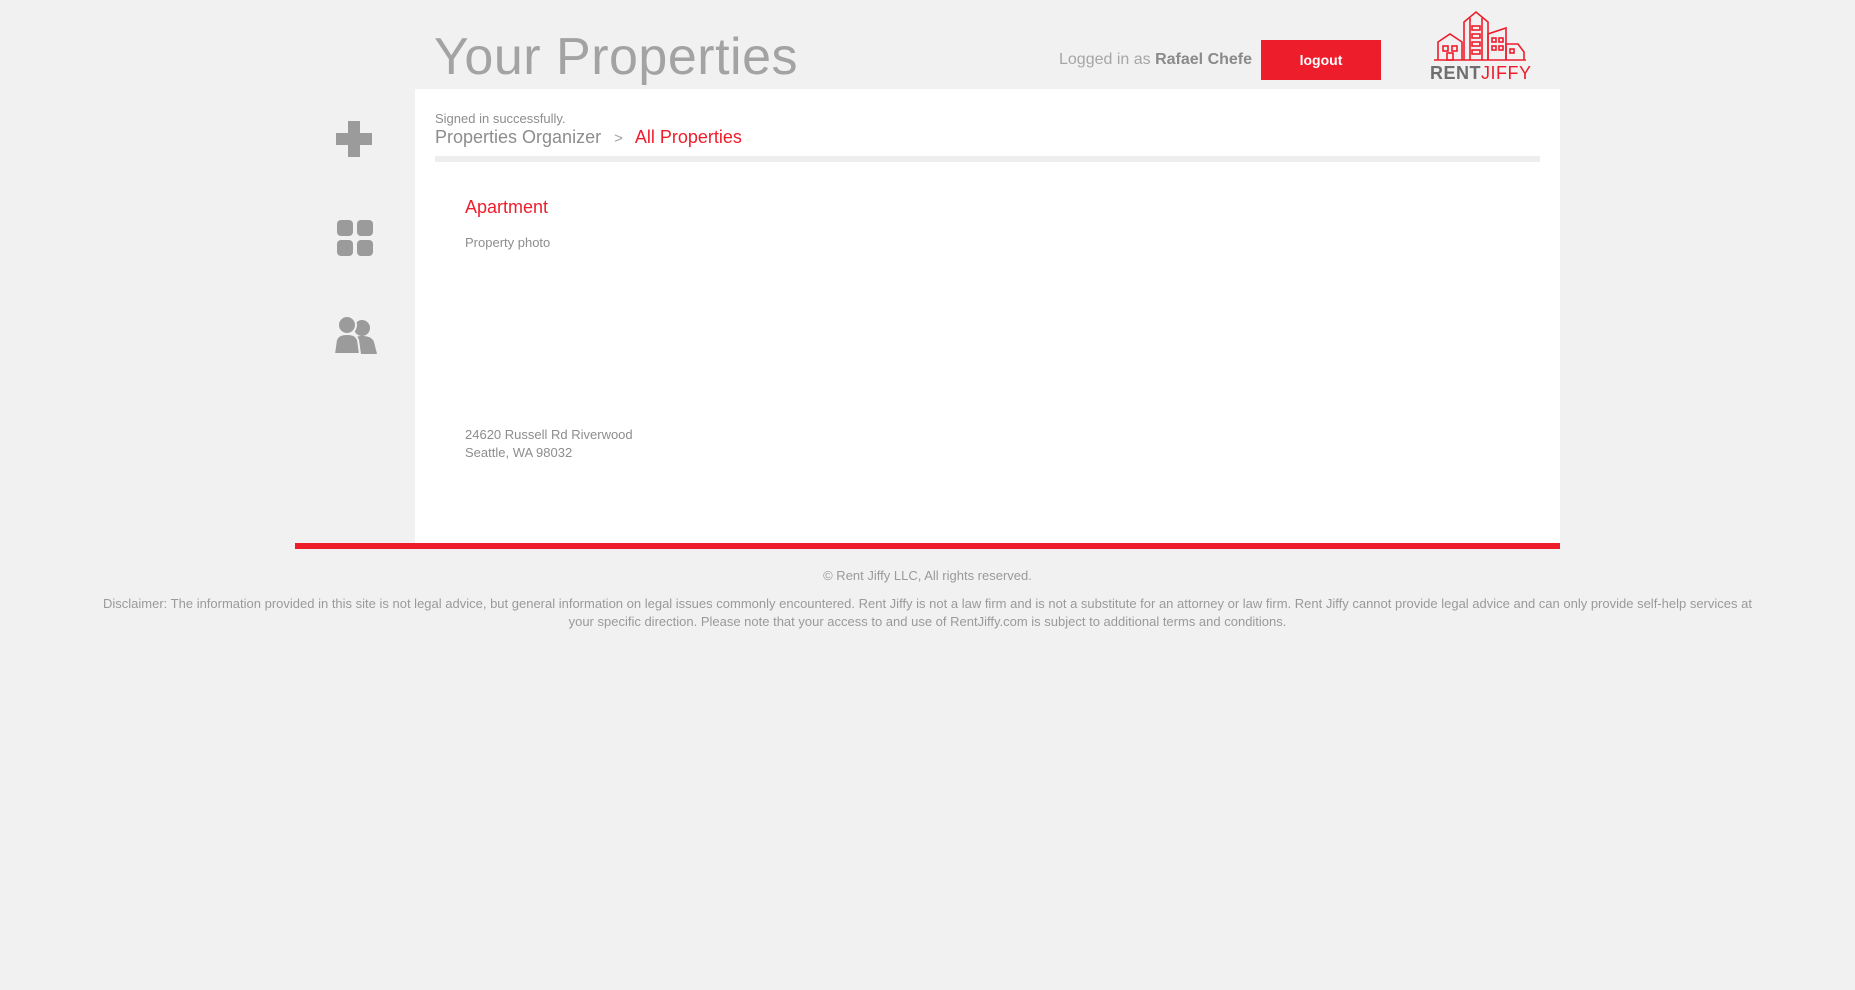 Image resolution: width=1855 pixels, height=990 pixels. I want to click on flash-message: Signed in successfully., so click(500, 118).